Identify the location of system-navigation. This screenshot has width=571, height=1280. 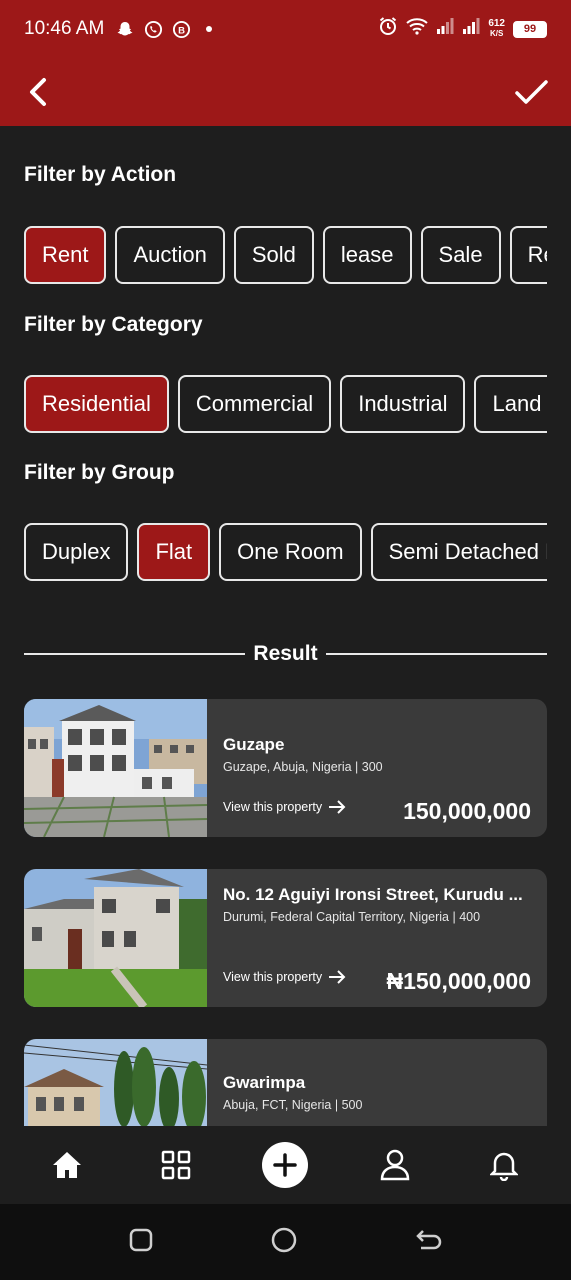
(285, 1242).